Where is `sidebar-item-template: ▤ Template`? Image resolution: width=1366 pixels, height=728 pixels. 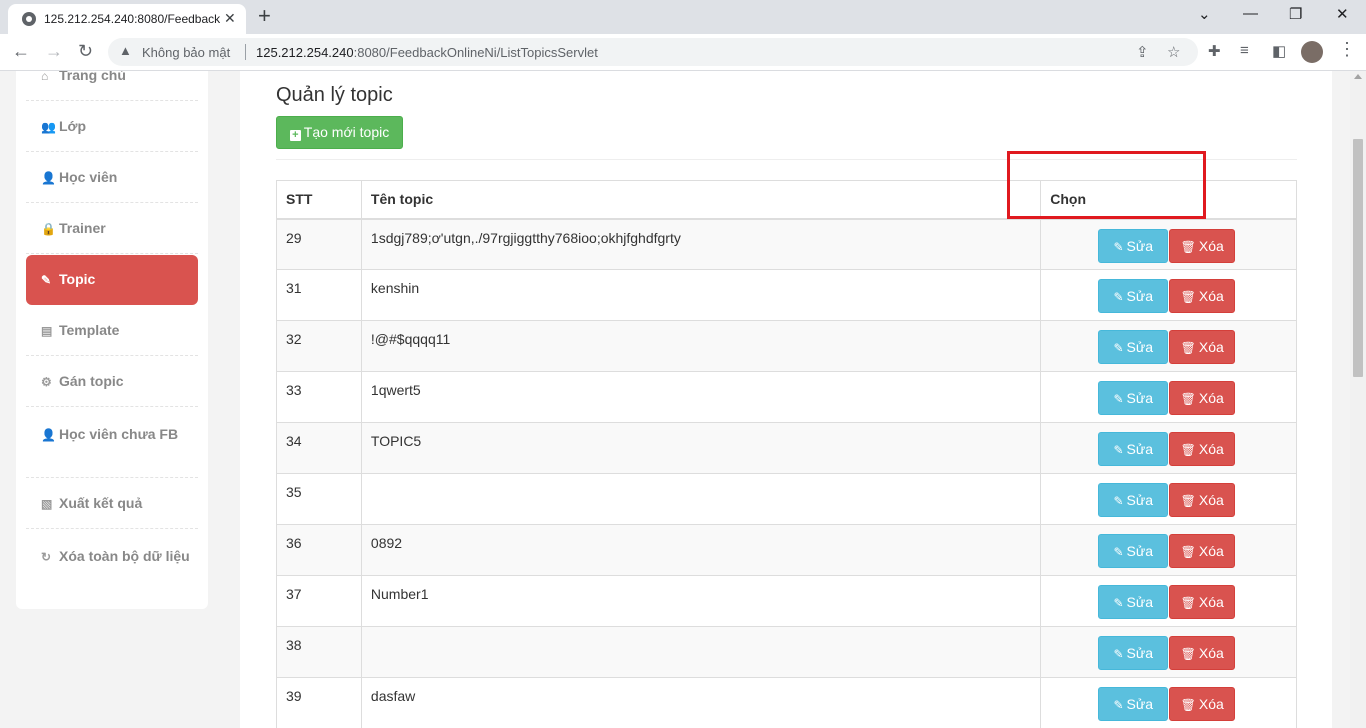
sidebar-item-template: ▤ Template is located at coordinates (112, 330).